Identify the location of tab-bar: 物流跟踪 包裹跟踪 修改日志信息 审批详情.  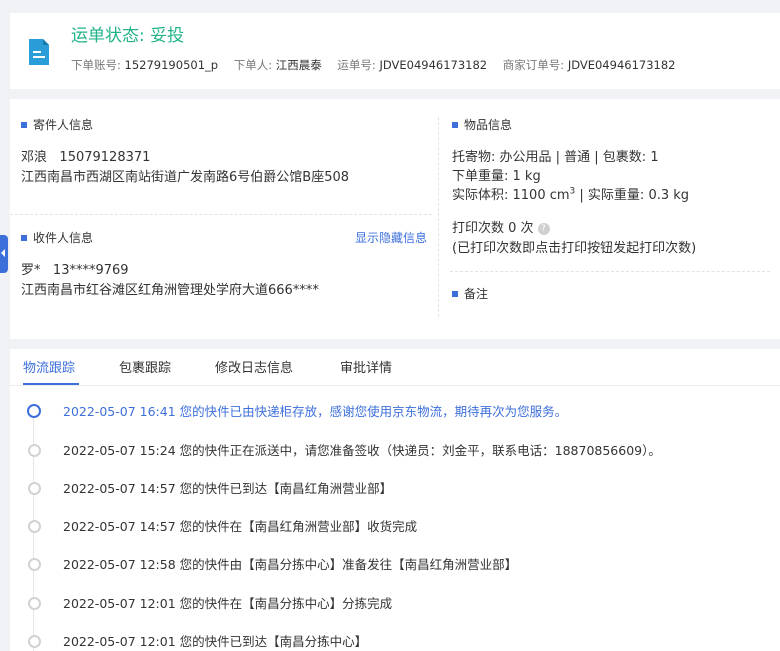
(395, 367).